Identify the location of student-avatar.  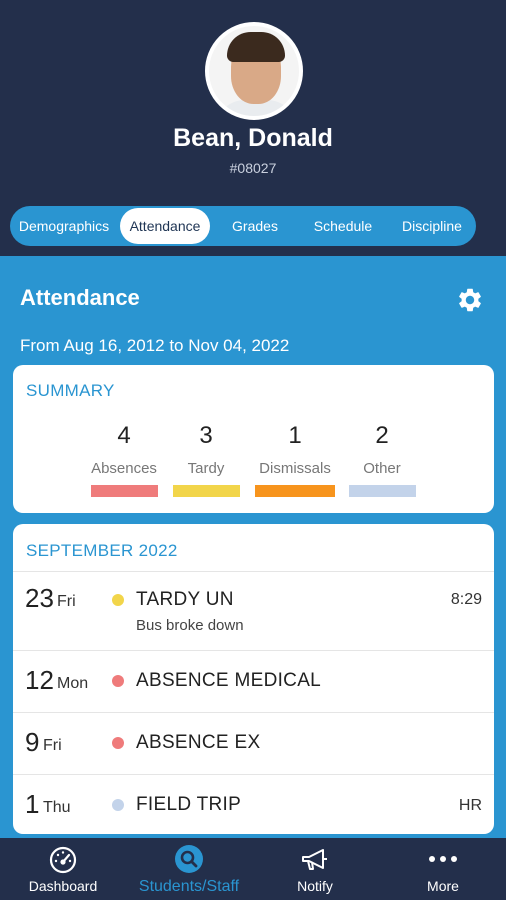
(254, 71).